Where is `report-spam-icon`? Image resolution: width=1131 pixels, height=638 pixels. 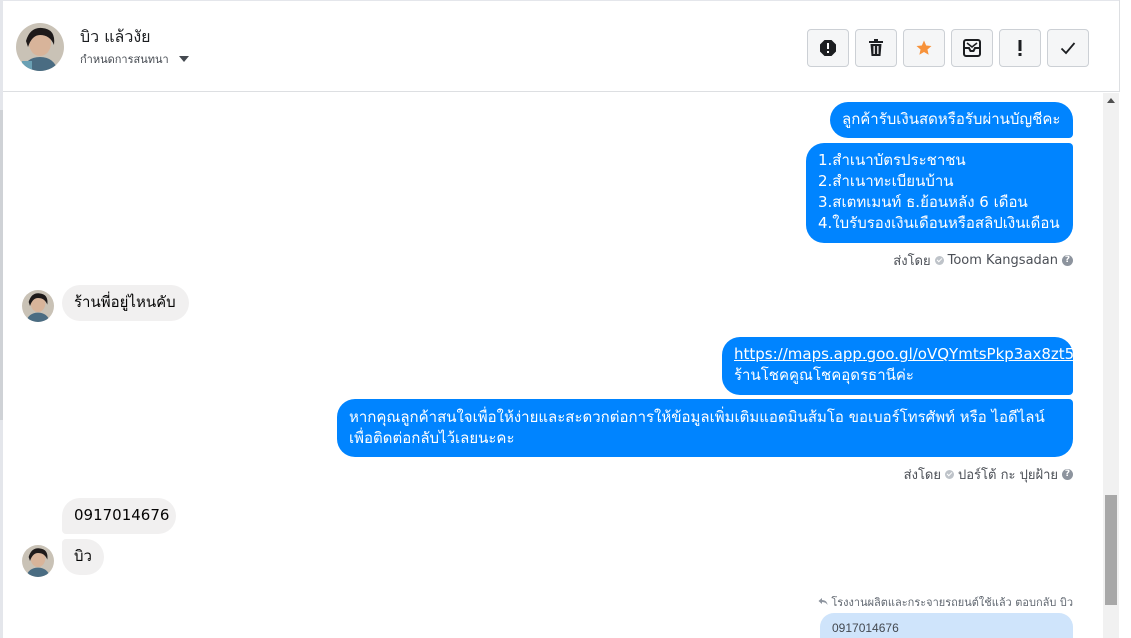 report-spam-icon is located at coordinates (828, 48).